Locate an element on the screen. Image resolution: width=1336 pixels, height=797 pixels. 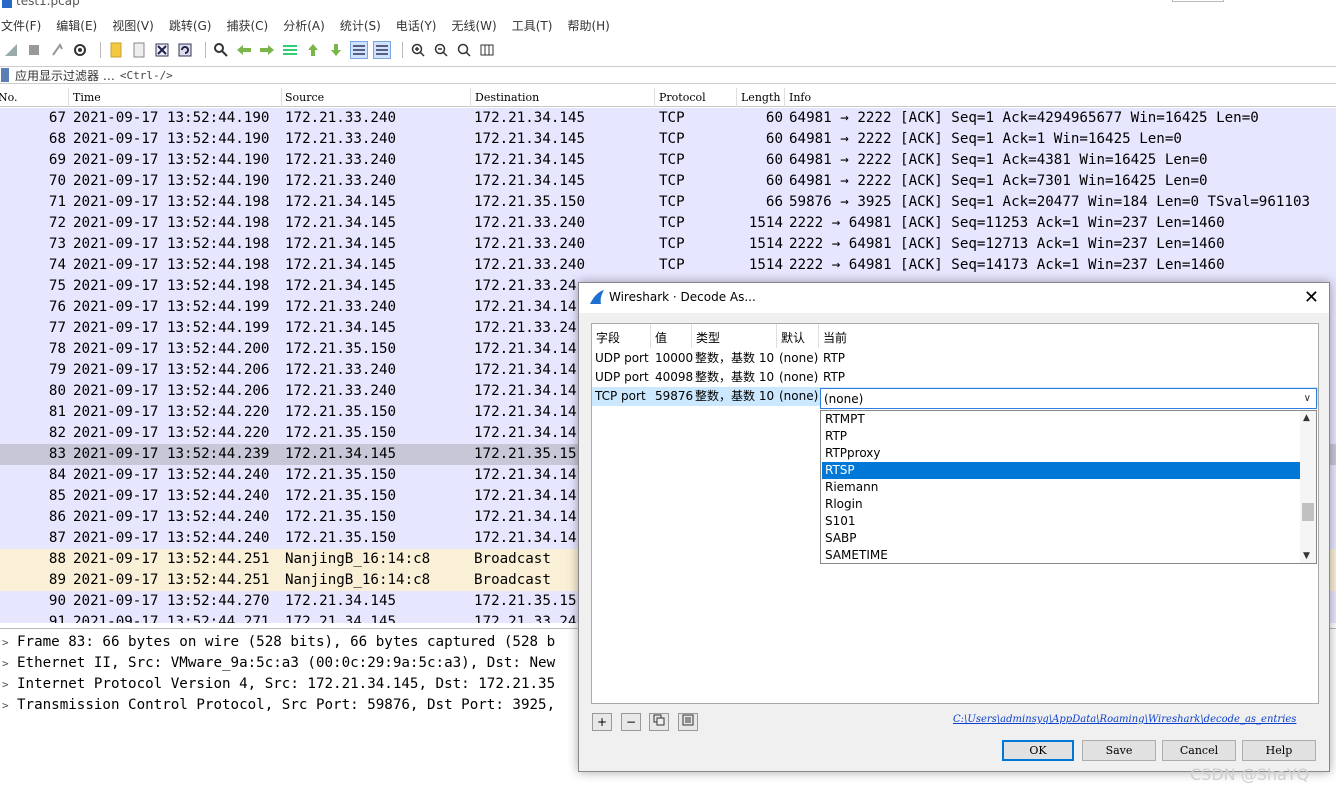
remove-entry-button: − is located at coordinates (631, 722).